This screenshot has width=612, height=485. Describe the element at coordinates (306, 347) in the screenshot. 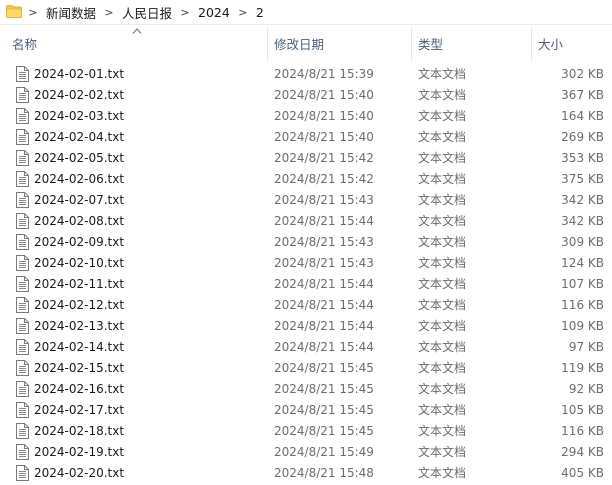

I see `file-row: 2024-02-14.txt 2024/8/21 15:44 文本文档 97 KB` at that location.